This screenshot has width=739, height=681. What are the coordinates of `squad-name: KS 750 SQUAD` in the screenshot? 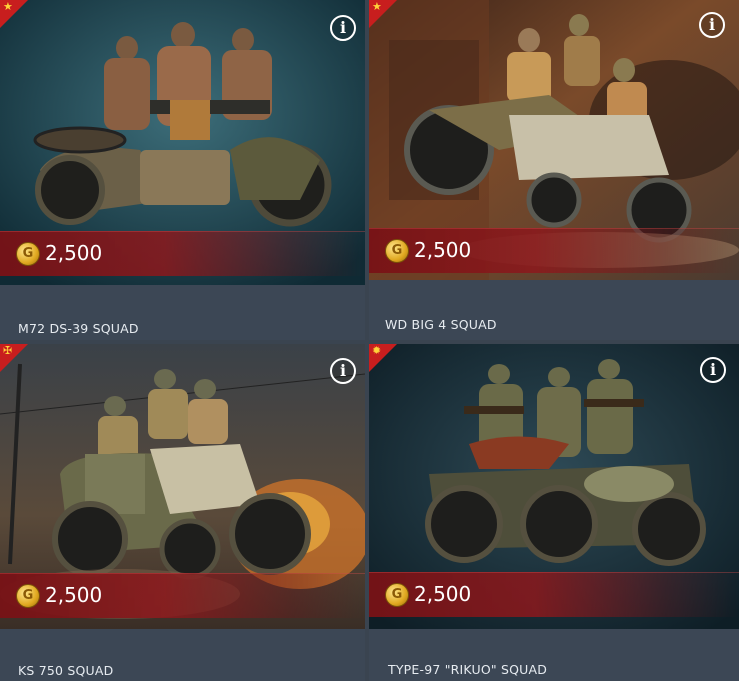 It's located at (66, 670).